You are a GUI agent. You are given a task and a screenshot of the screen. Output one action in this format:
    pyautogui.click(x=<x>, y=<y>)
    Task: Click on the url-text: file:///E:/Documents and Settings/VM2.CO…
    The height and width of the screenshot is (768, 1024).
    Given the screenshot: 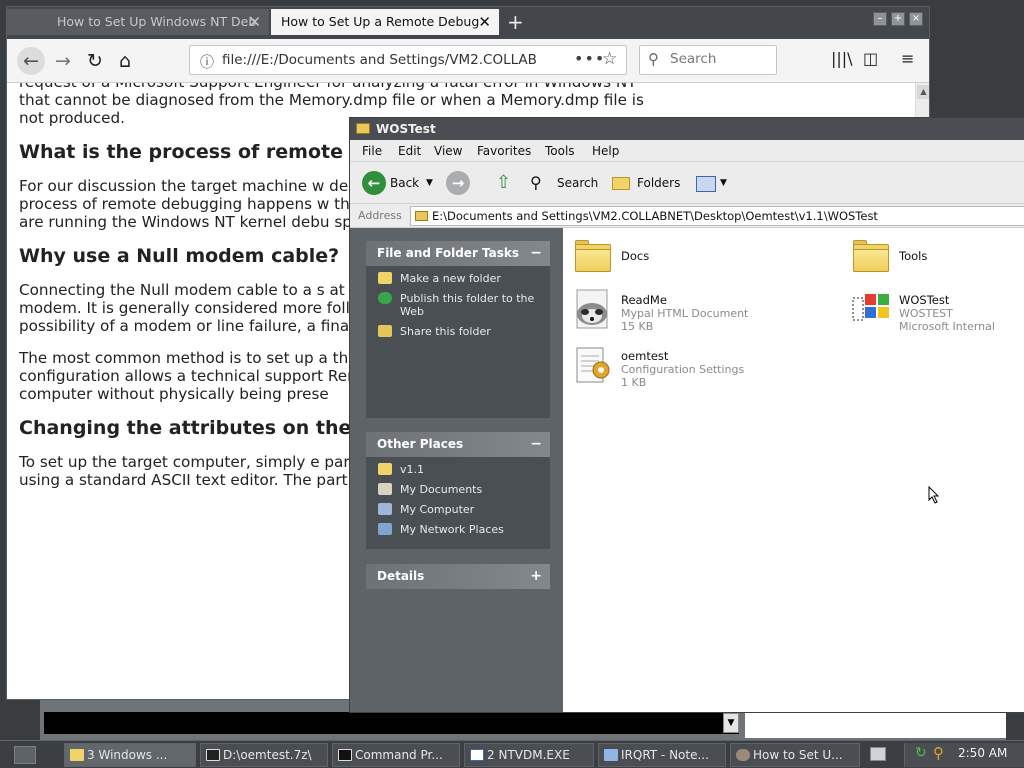 What is the action you would take?
    pyautogui.click(x=382, y=60)
    